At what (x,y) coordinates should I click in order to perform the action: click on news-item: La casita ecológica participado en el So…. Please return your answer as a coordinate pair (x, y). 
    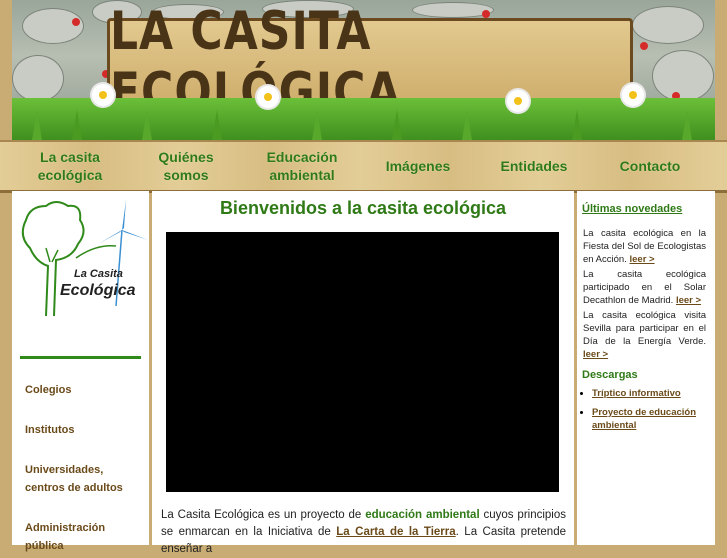
    Looking at the image, I should click on (644, 287).